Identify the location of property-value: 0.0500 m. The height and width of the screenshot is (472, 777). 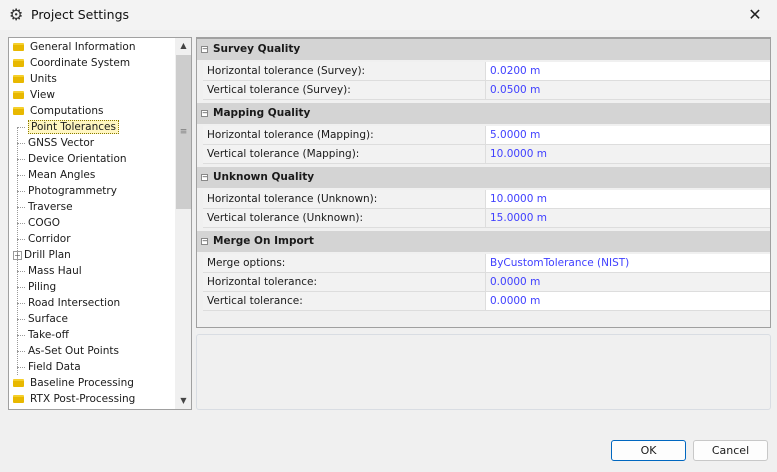
(628, 90).